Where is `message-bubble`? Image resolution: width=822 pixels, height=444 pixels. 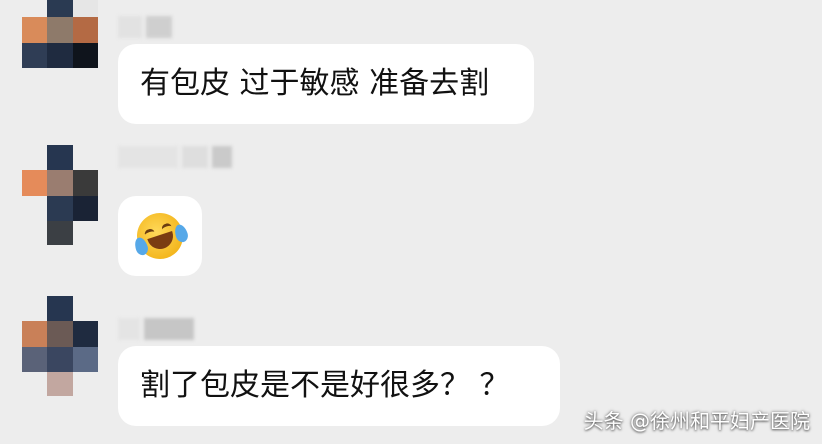 message-bubble is located at coordinates (160, 236).